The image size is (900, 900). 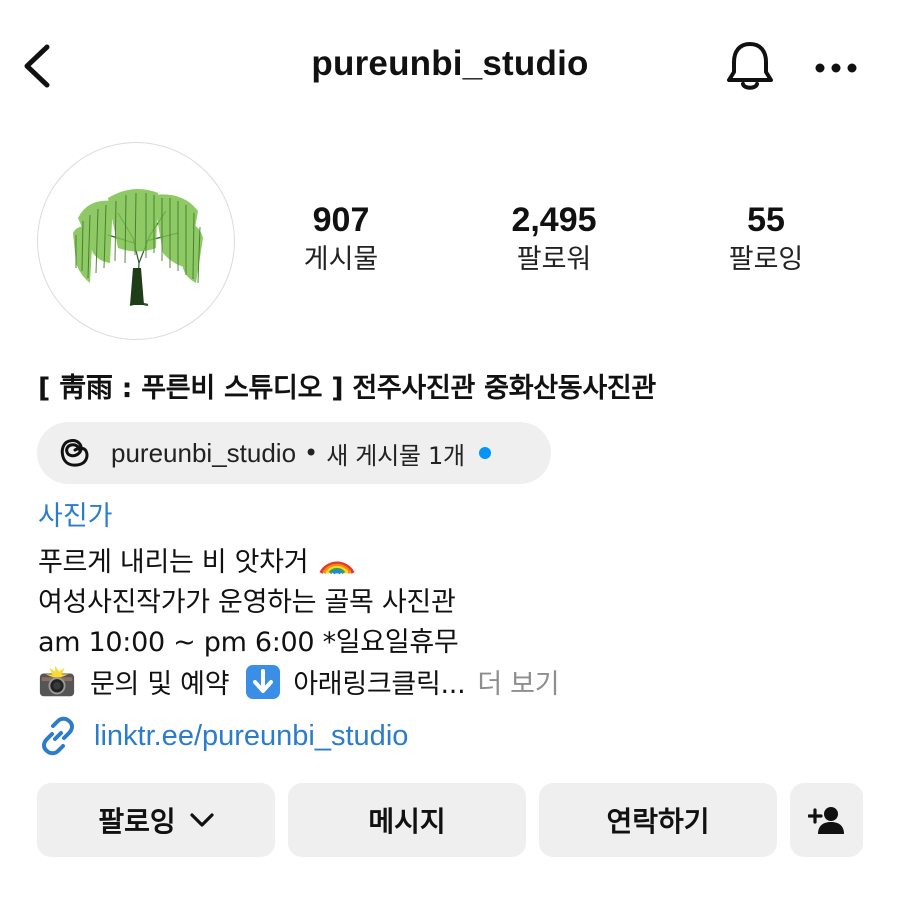 What do you see at coordinates (518, 681) in the screenshot?
I see `more-bio-link: 더 보기` at bounding box center [518, 681].